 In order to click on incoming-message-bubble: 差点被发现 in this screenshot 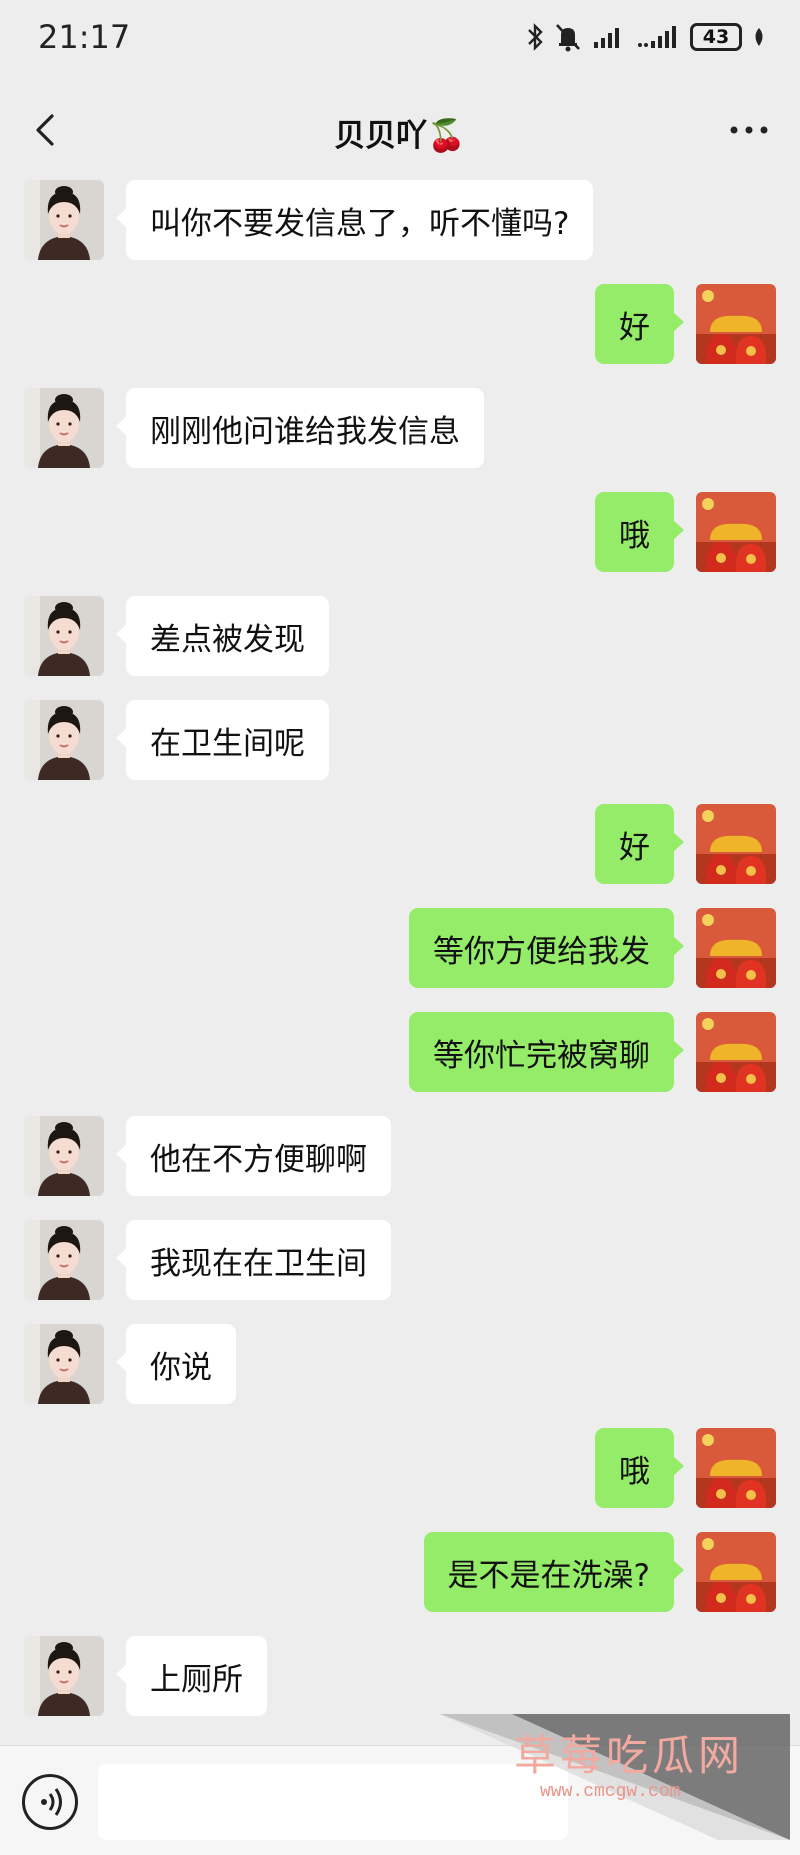, I will do `click(222, 636)`.